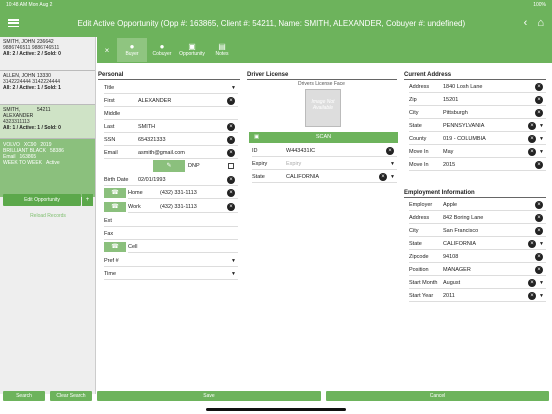  Describe the element at coordinates (477, 113) in the screenshot. I see `address-field-city: City Pittsburgh ×` at that location.